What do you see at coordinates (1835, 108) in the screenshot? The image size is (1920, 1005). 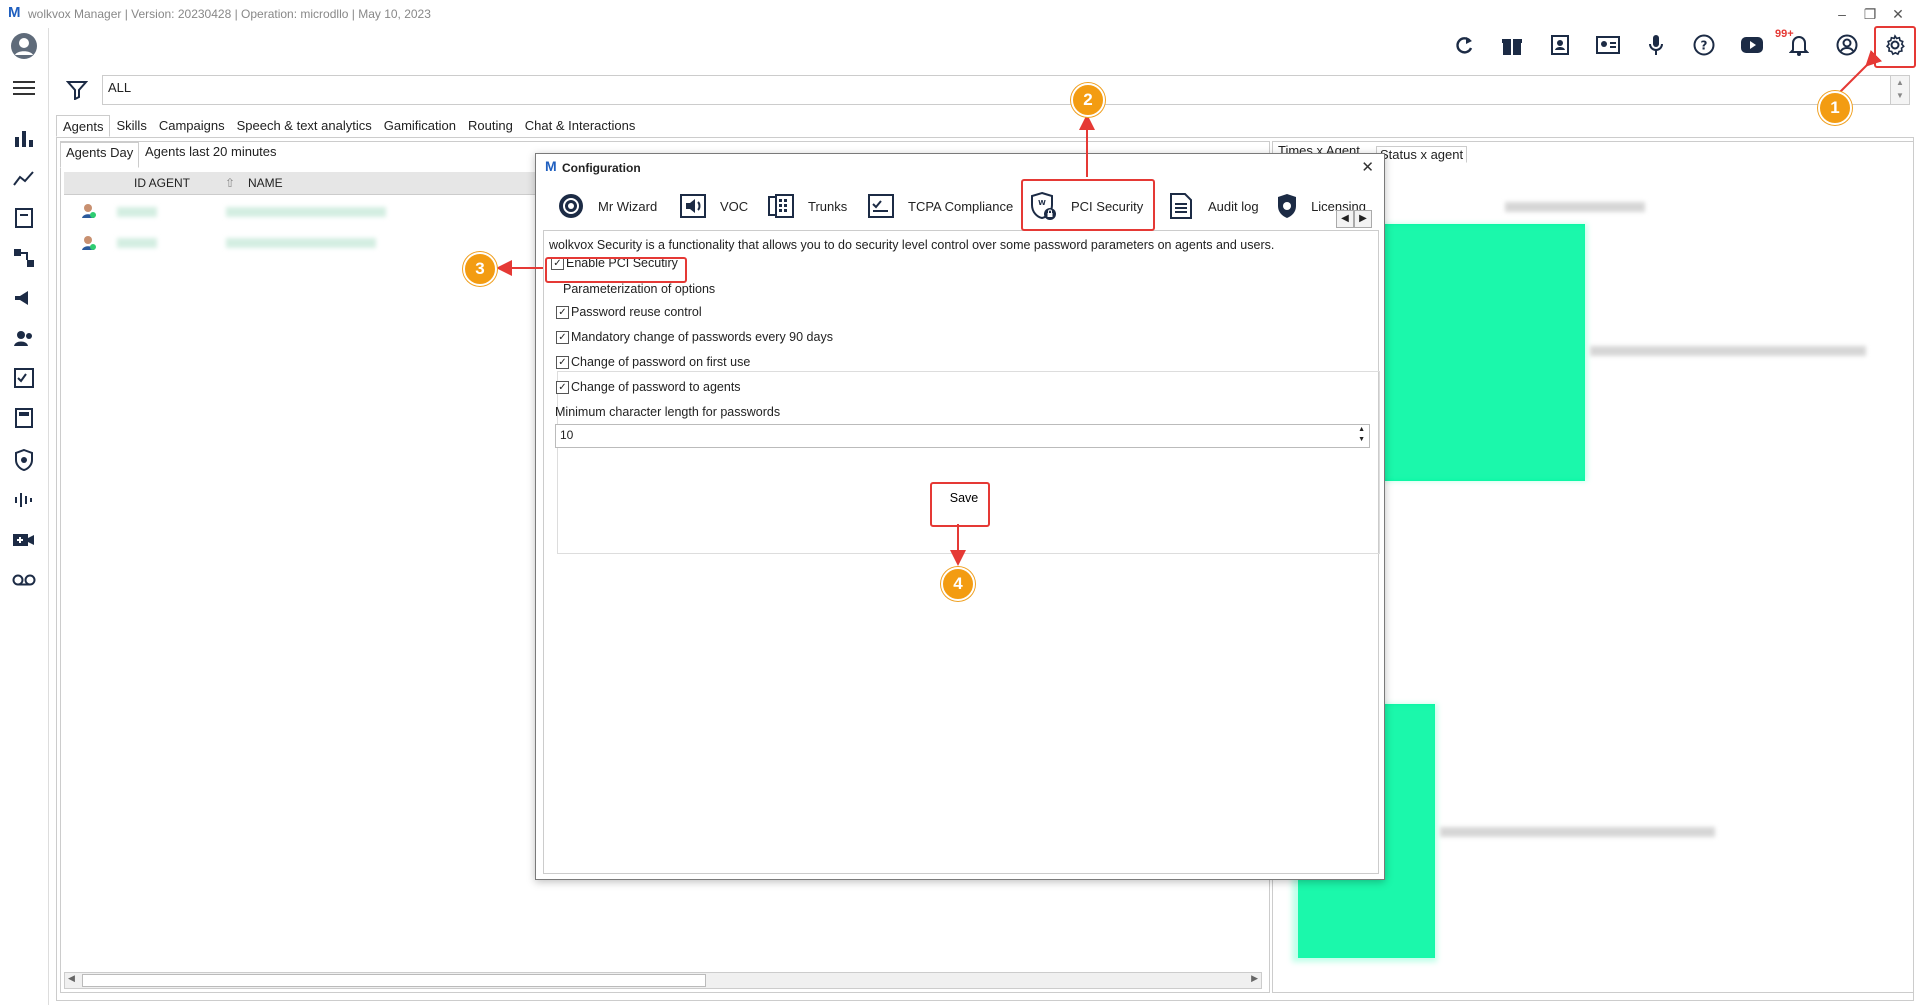 I see `annotation-badge-1: 1` at bounding box center [1835, 108].